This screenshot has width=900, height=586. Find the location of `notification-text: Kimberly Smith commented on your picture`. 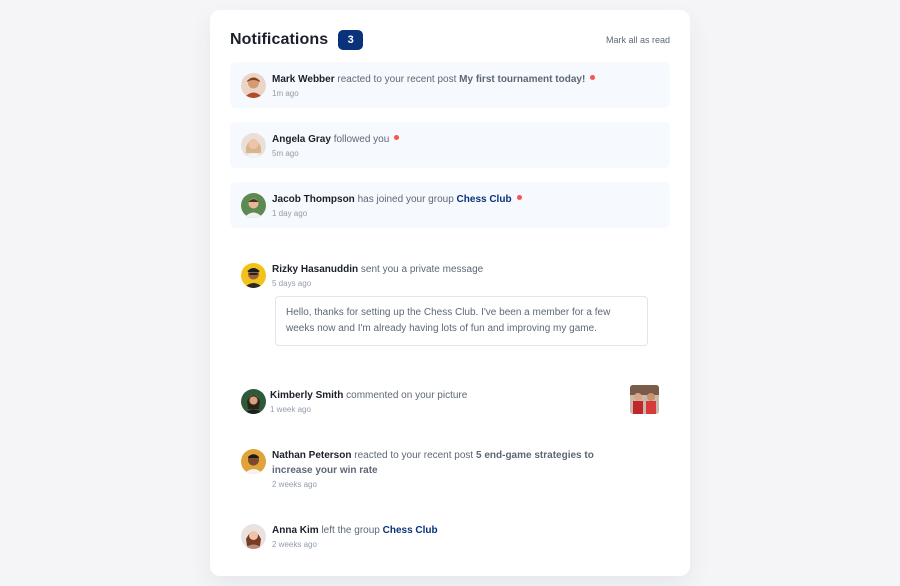

notification-text: Kimberly Smith commented on your picture is located at coordinates (450, 395).